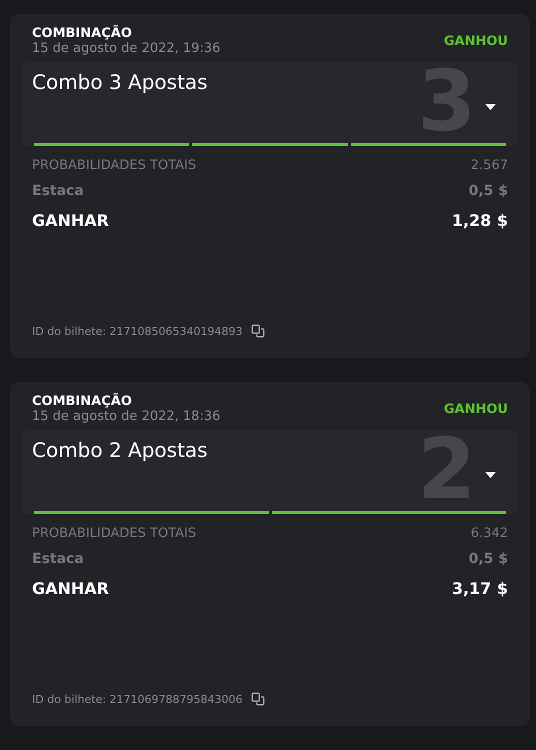 This screenshot has height=750, width=536. I want to click on ticket-id: ID do bilhete: 2171085065340194893, so click(137, 331).